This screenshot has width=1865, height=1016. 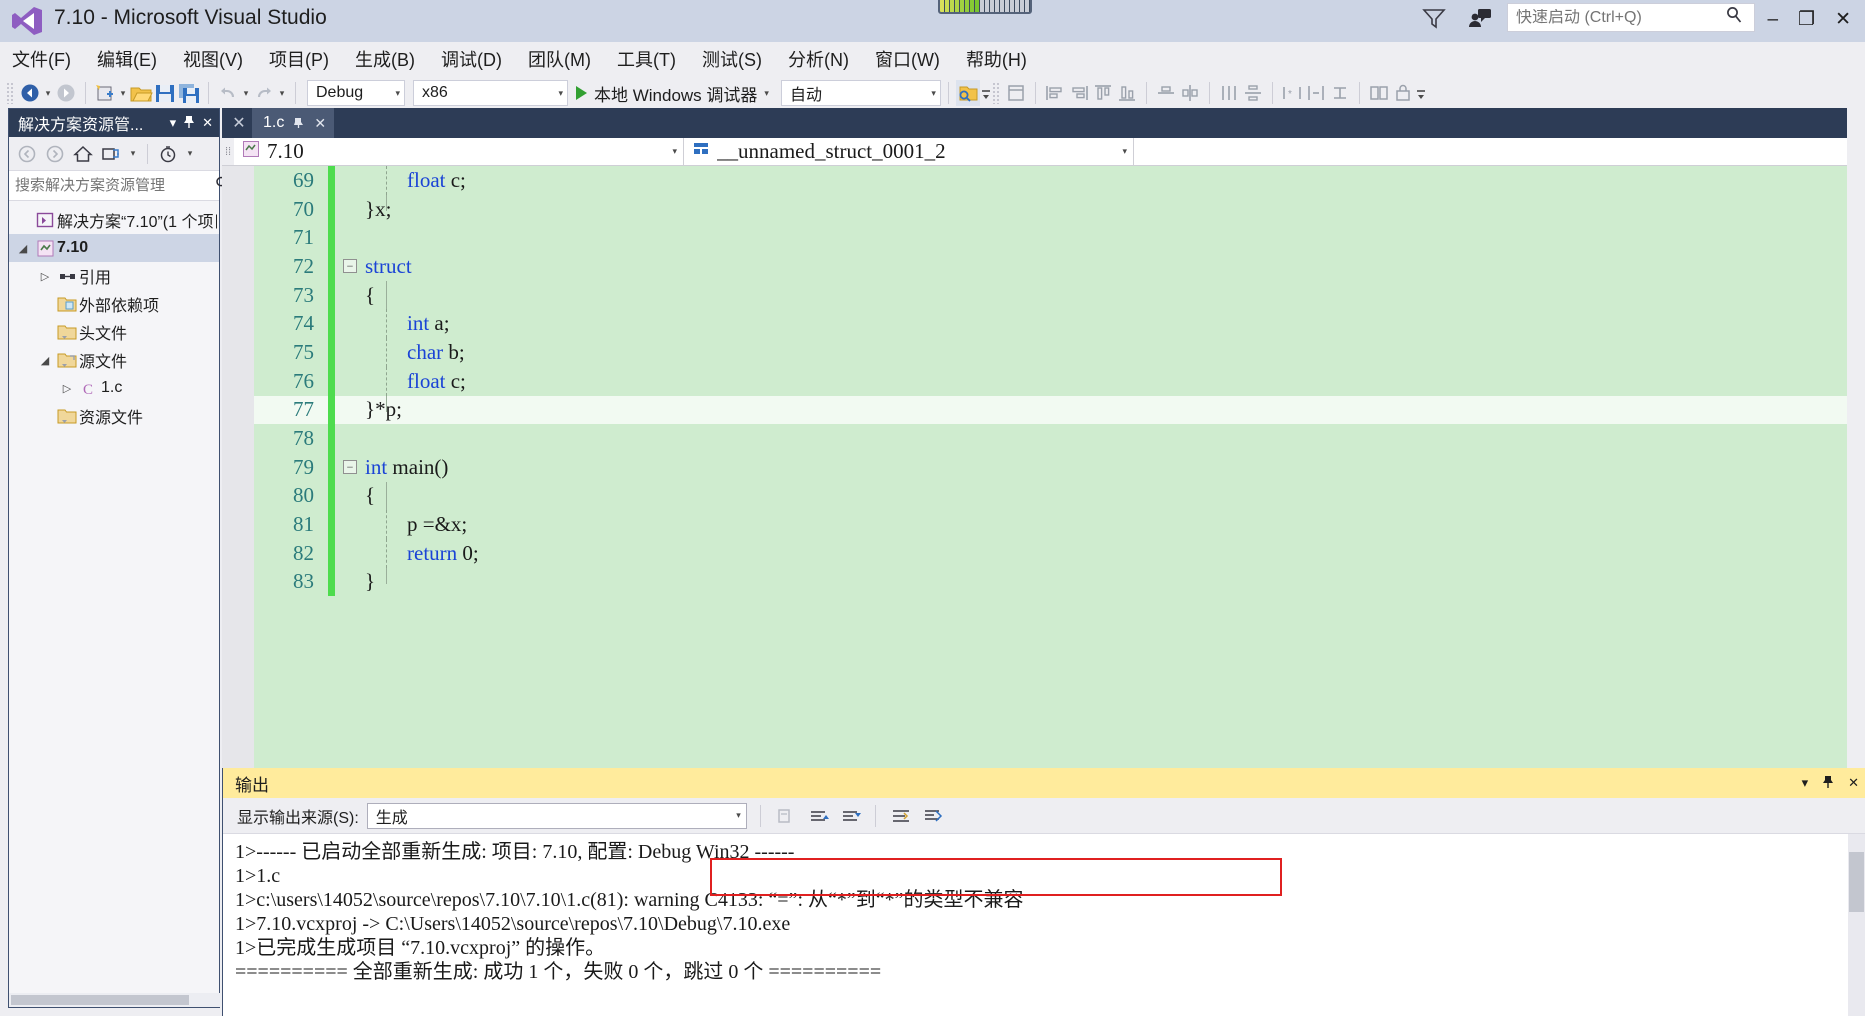 I want to click on output-scroll-thumb, so click(x=1856, y=882).